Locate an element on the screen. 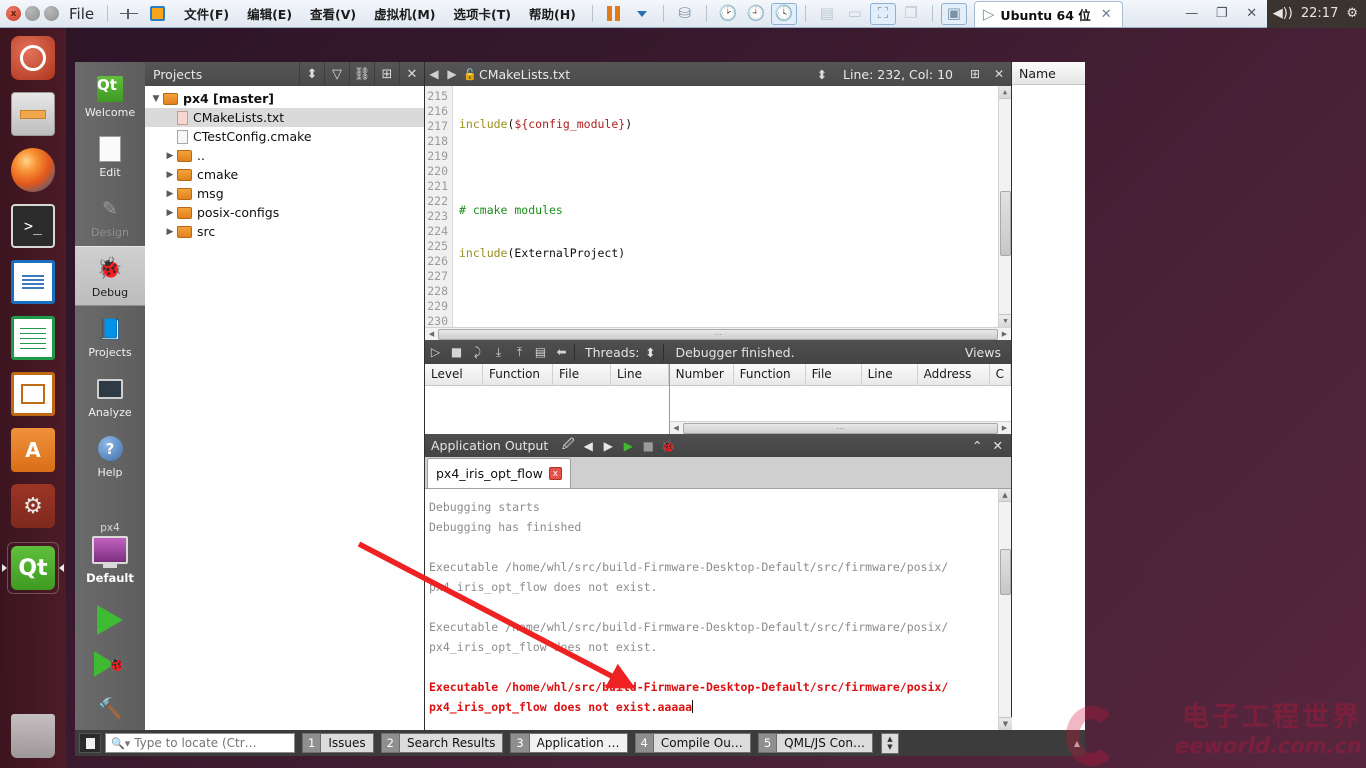  output-vertical-scrollbar: ▲ ▼ is located at coordinates (1005, 609).